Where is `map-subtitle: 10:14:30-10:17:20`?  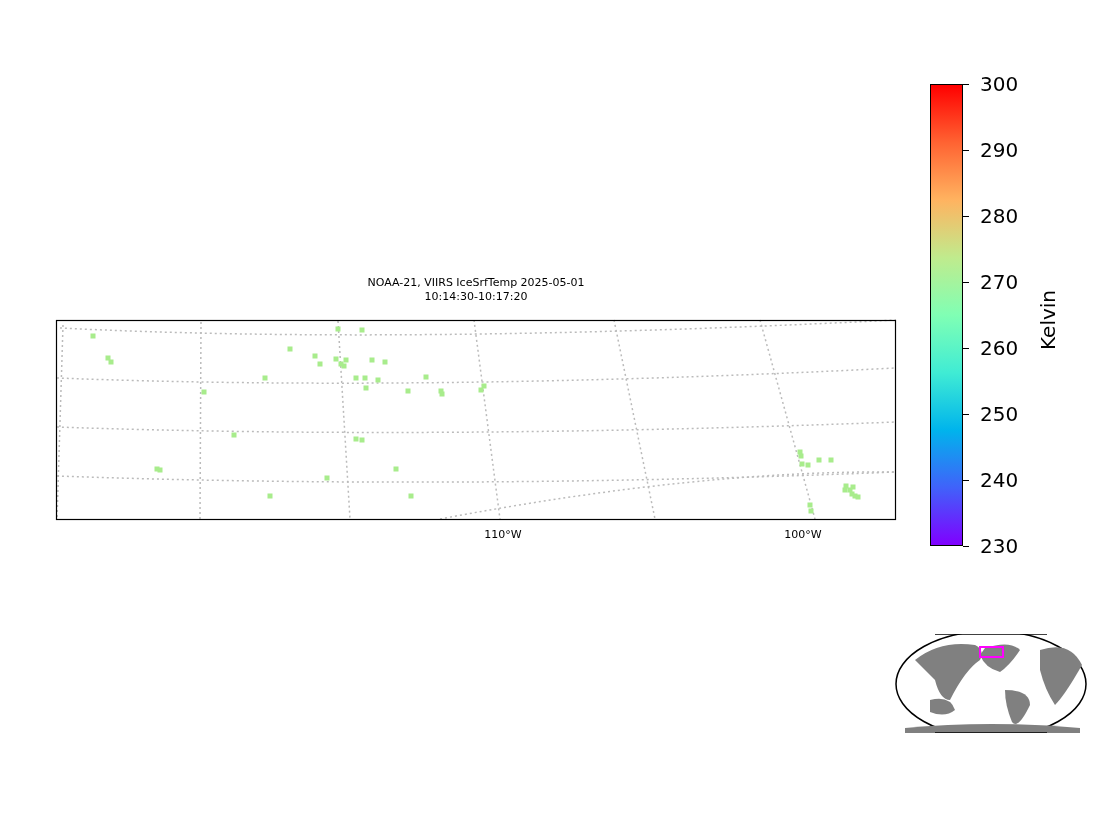
map-subtitle: 10:14:30-10:17:20 is located at coordinates (476, 297).